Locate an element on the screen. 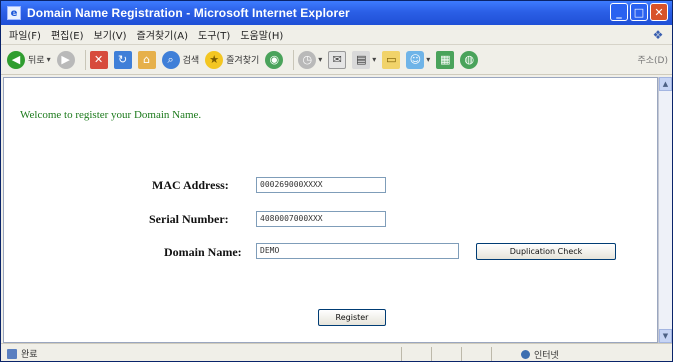 The height and width of the screenshot is (362, 673). extra-icon: ◍ is located at coordinates (469, 59).